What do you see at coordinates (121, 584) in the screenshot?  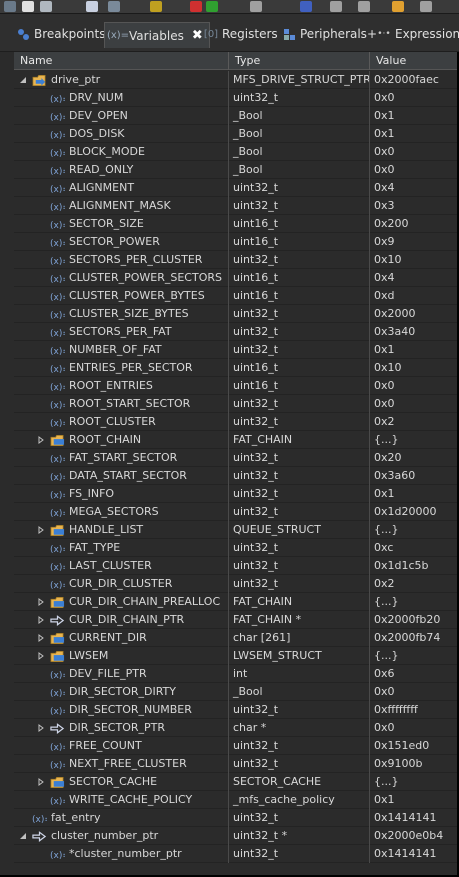 I see `variable-name-cell: (x)= CUR_DIR_CLUSTER` at bounding box center [121, 584].